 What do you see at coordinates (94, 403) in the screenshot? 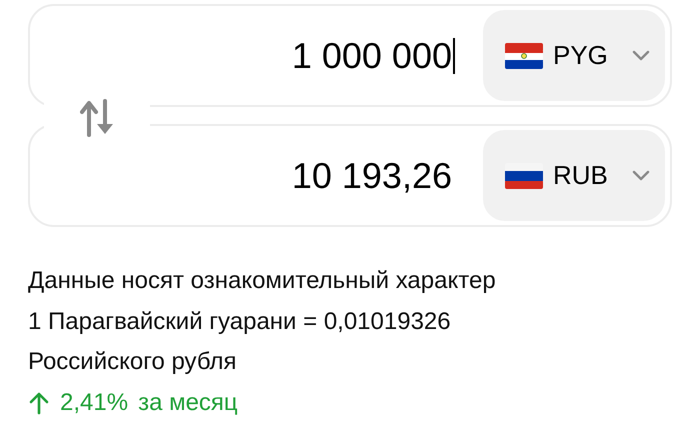
I see `change-percent: 2,41%` at bounding box center [94, 403].